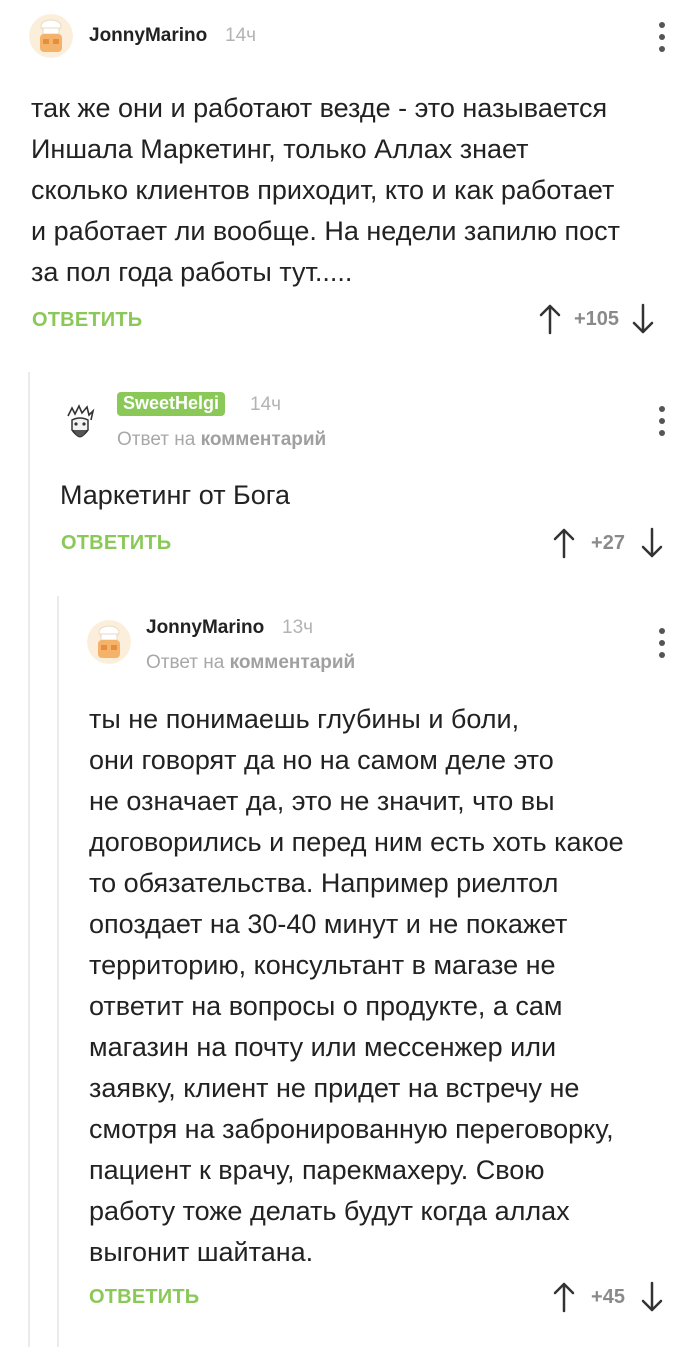  I want to click on vote-controls: +105, so click(596, 319).